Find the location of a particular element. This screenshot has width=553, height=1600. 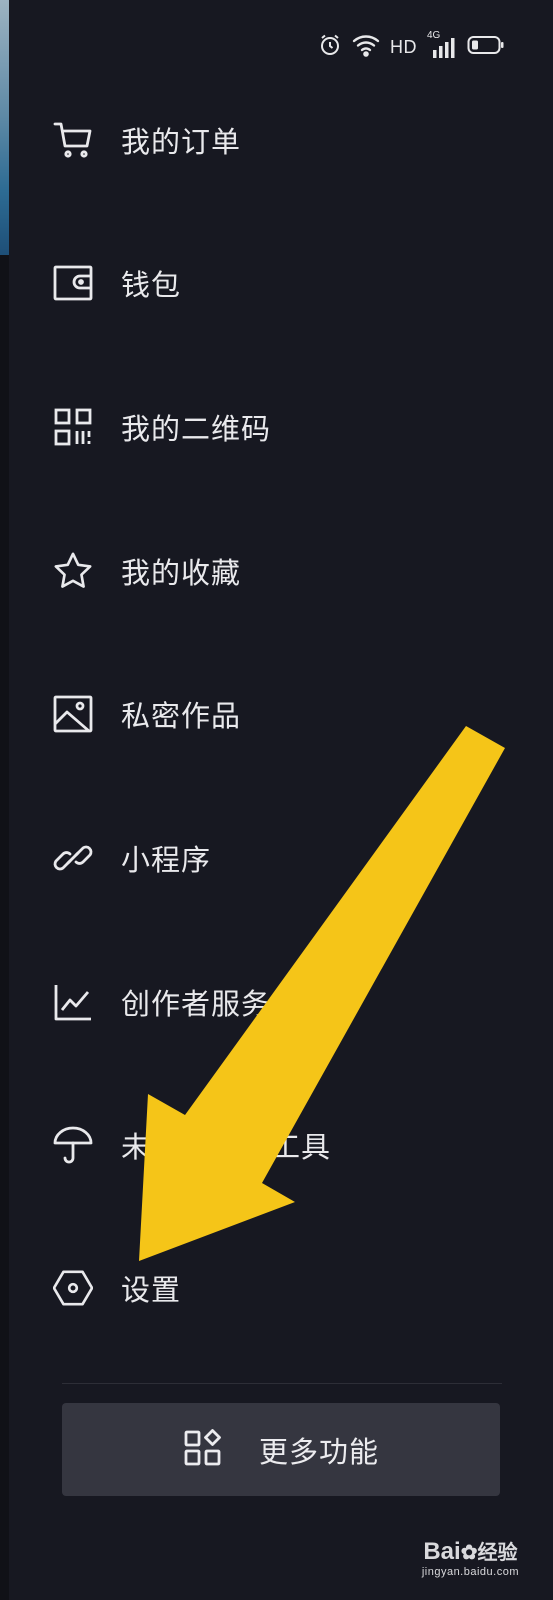

status-bar: HD 4G is located at coordinates (411, 46).